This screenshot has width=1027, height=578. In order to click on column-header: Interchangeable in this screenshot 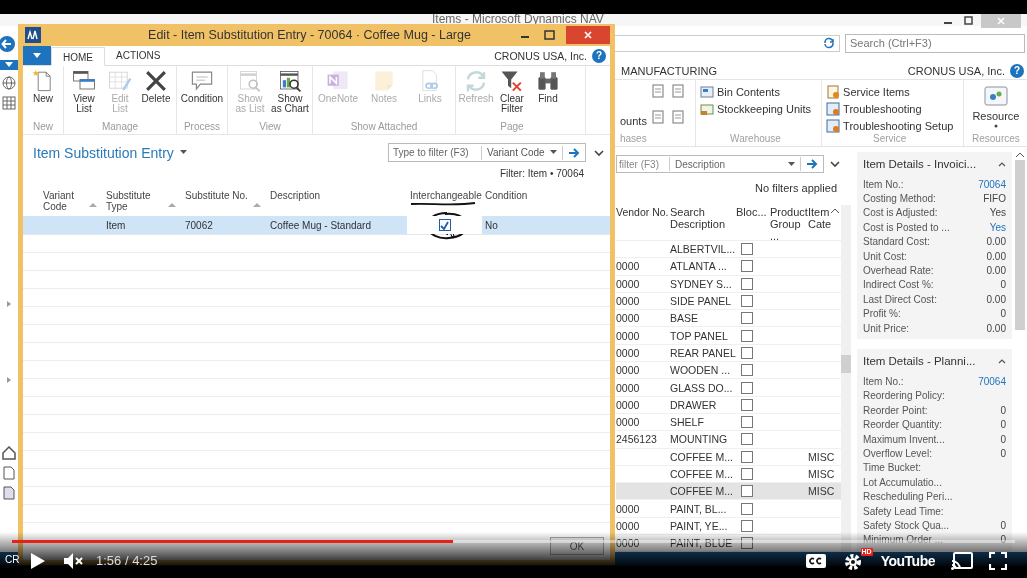, I will do `click(446, 195)`.